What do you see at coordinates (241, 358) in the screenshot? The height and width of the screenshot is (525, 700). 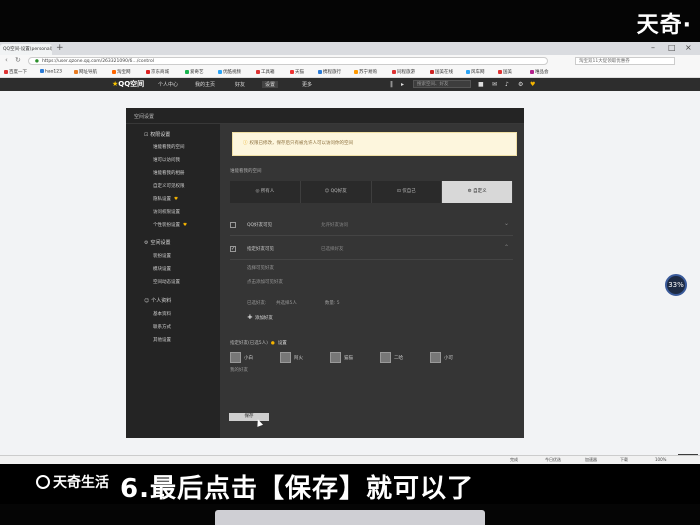 I see `friend-item: 小白` at bounding box center [241, 358].